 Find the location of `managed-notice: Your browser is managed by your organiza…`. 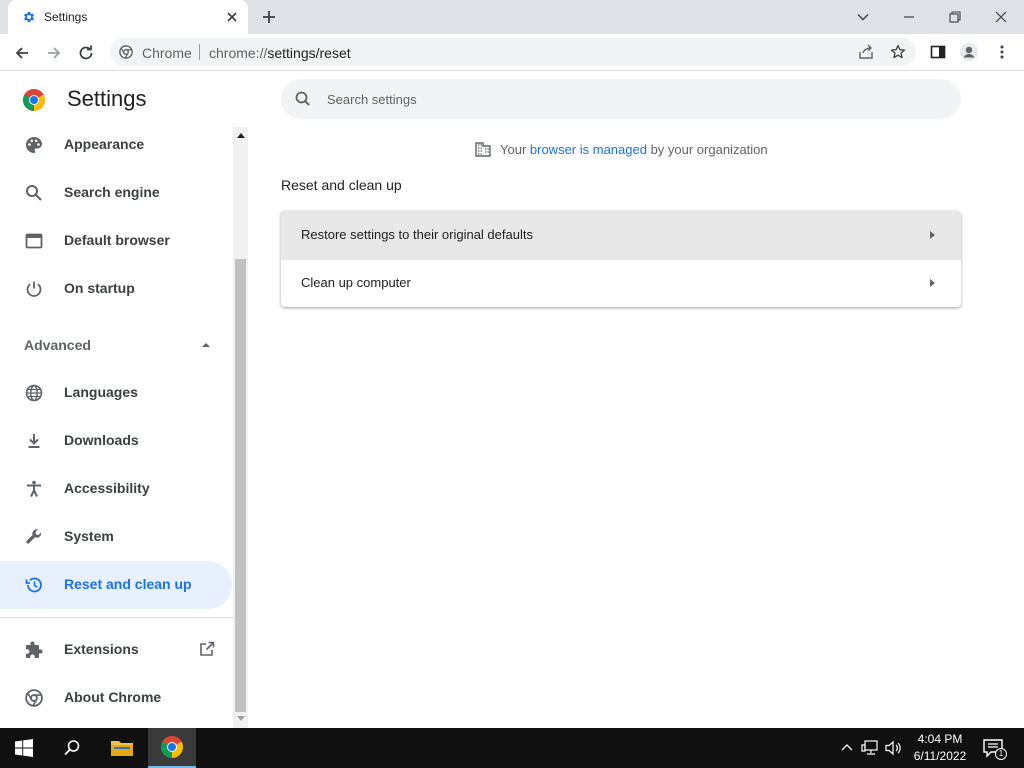

managed-notice: Your browser is managed by your organiza… is located at coordinates (621, 149).